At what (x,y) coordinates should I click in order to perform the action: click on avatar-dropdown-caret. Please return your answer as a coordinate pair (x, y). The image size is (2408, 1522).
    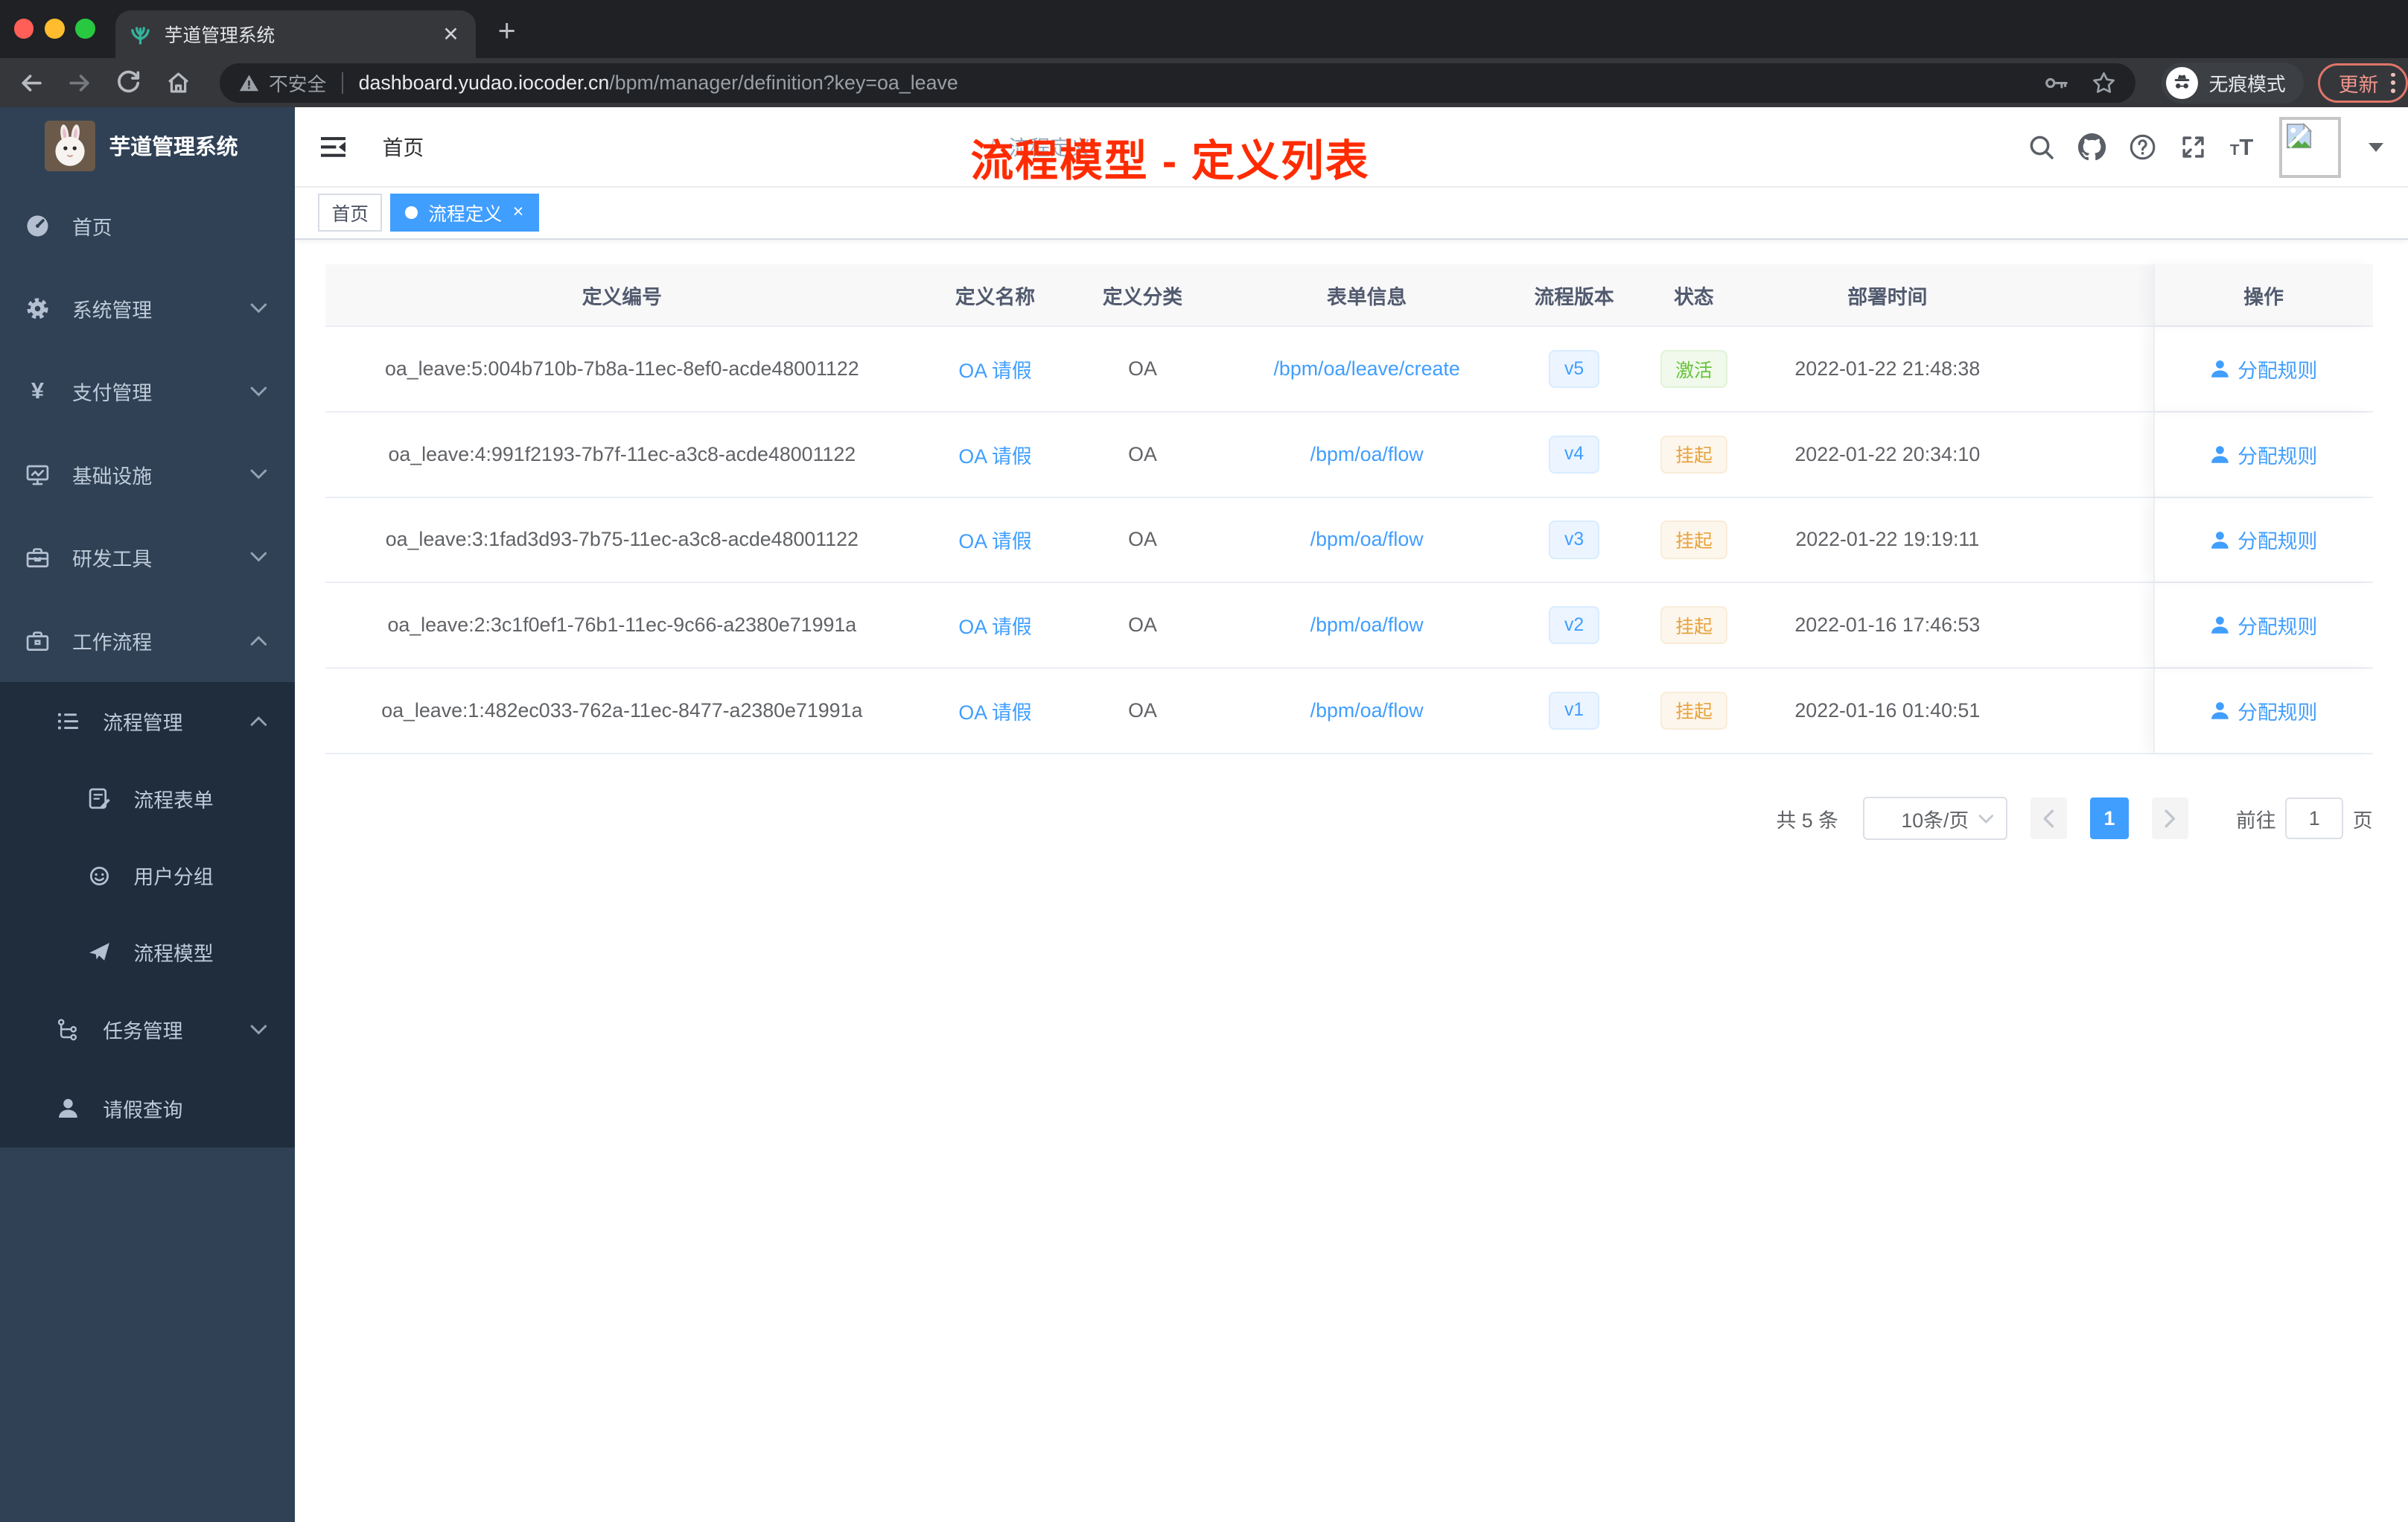
    Looking at the image, I should click on (2376, 147).